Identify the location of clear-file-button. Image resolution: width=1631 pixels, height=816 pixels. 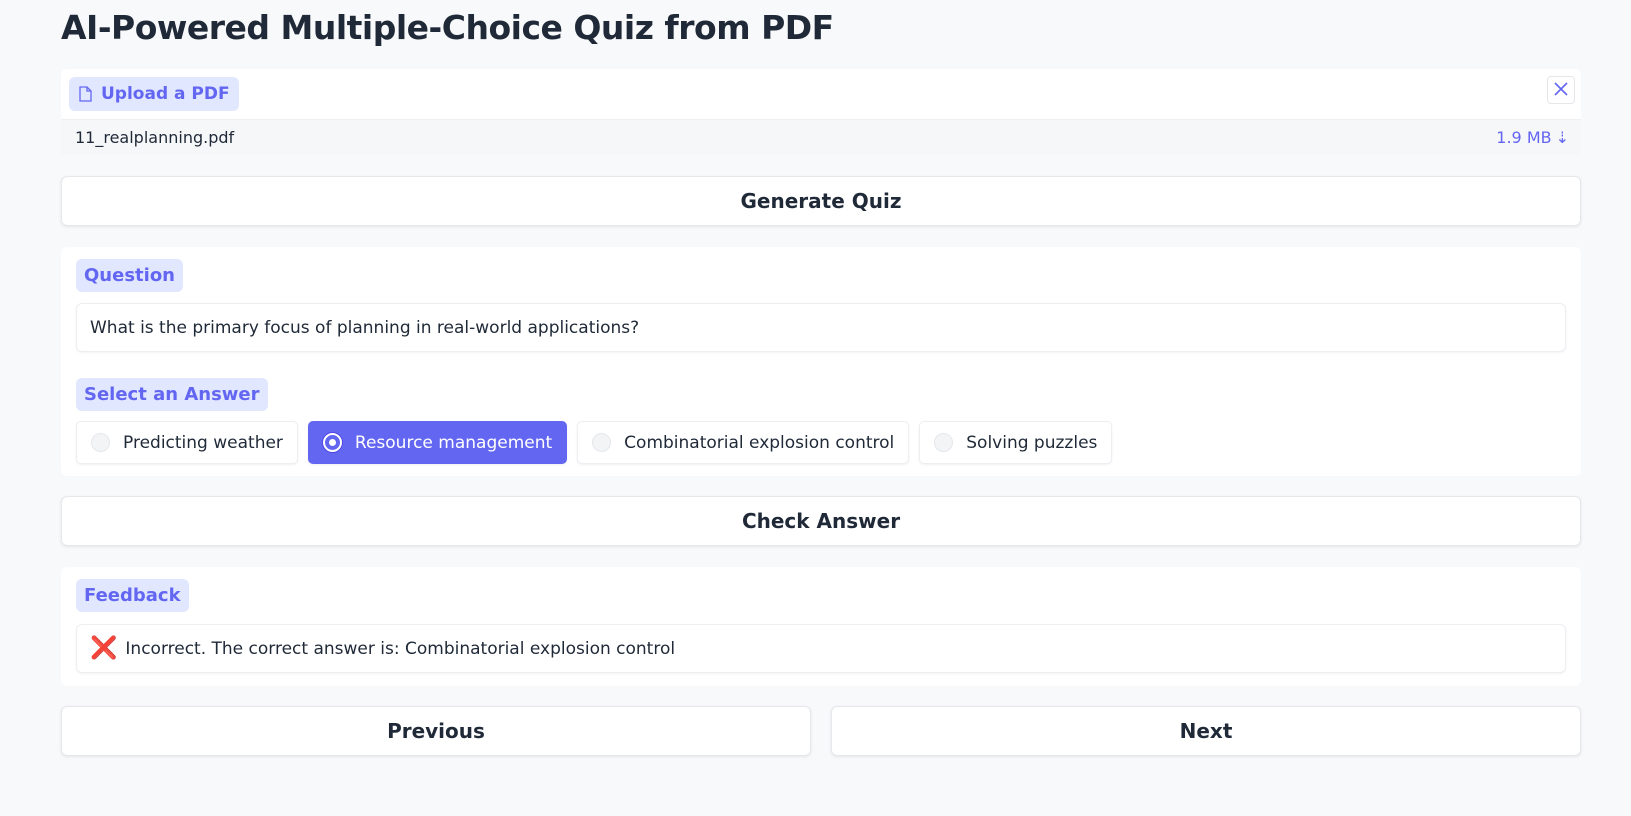
(1561, 90).